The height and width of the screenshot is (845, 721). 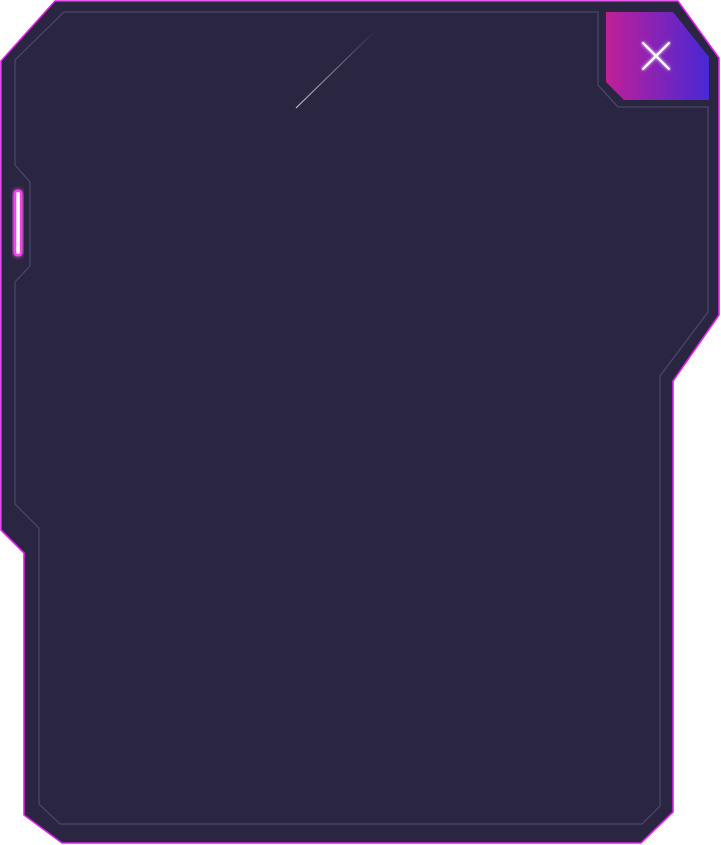 What do you see at coordinates (657, 56) in the screenshot?
I see `close-button` at bounding box center [657, 56].